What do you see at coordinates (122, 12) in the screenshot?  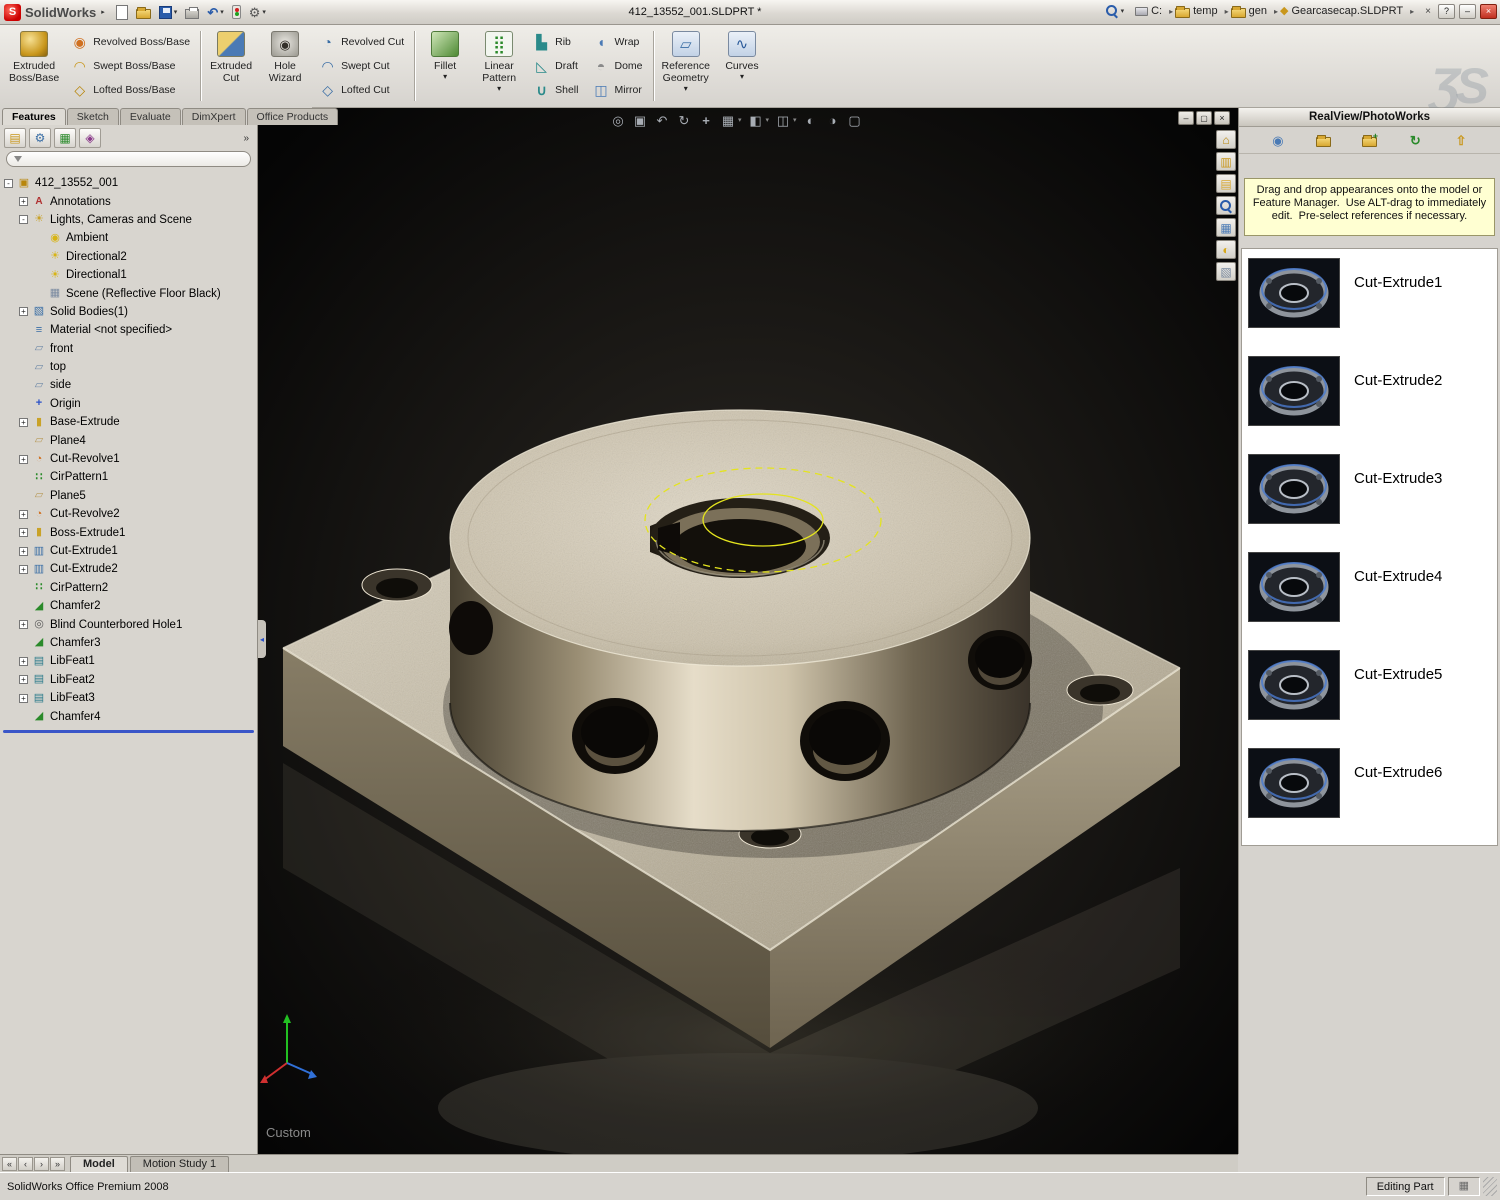 I see `new-document-icon` at bounding box center [122, 12].